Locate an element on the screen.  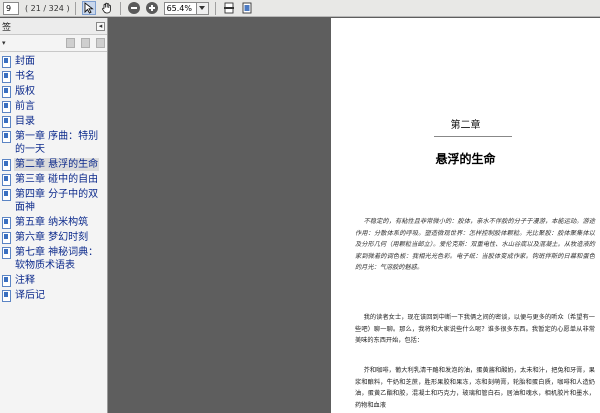
expand-bookmark-icon is located at coordinates (100, 43).